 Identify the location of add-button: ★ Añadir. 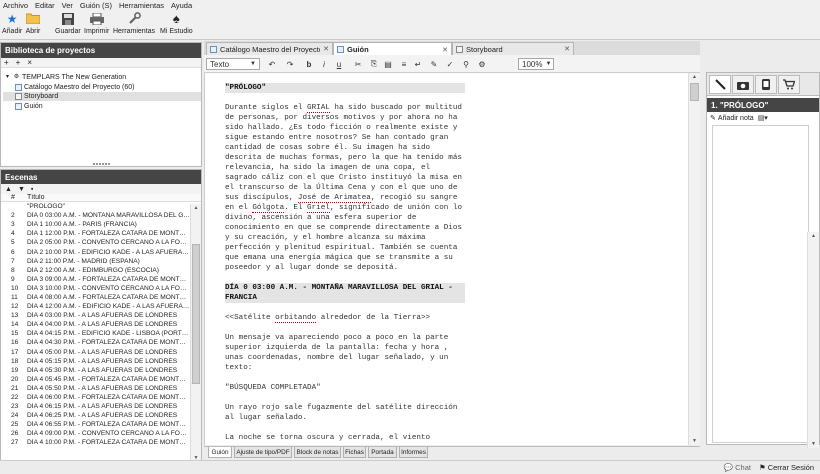
(12, 23).